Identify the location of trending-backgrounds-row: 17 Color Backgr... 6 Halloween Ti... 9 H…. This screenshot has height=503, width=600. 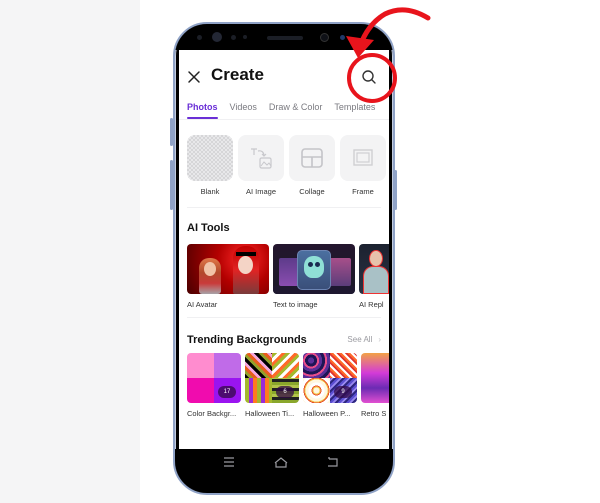
(288, 385).